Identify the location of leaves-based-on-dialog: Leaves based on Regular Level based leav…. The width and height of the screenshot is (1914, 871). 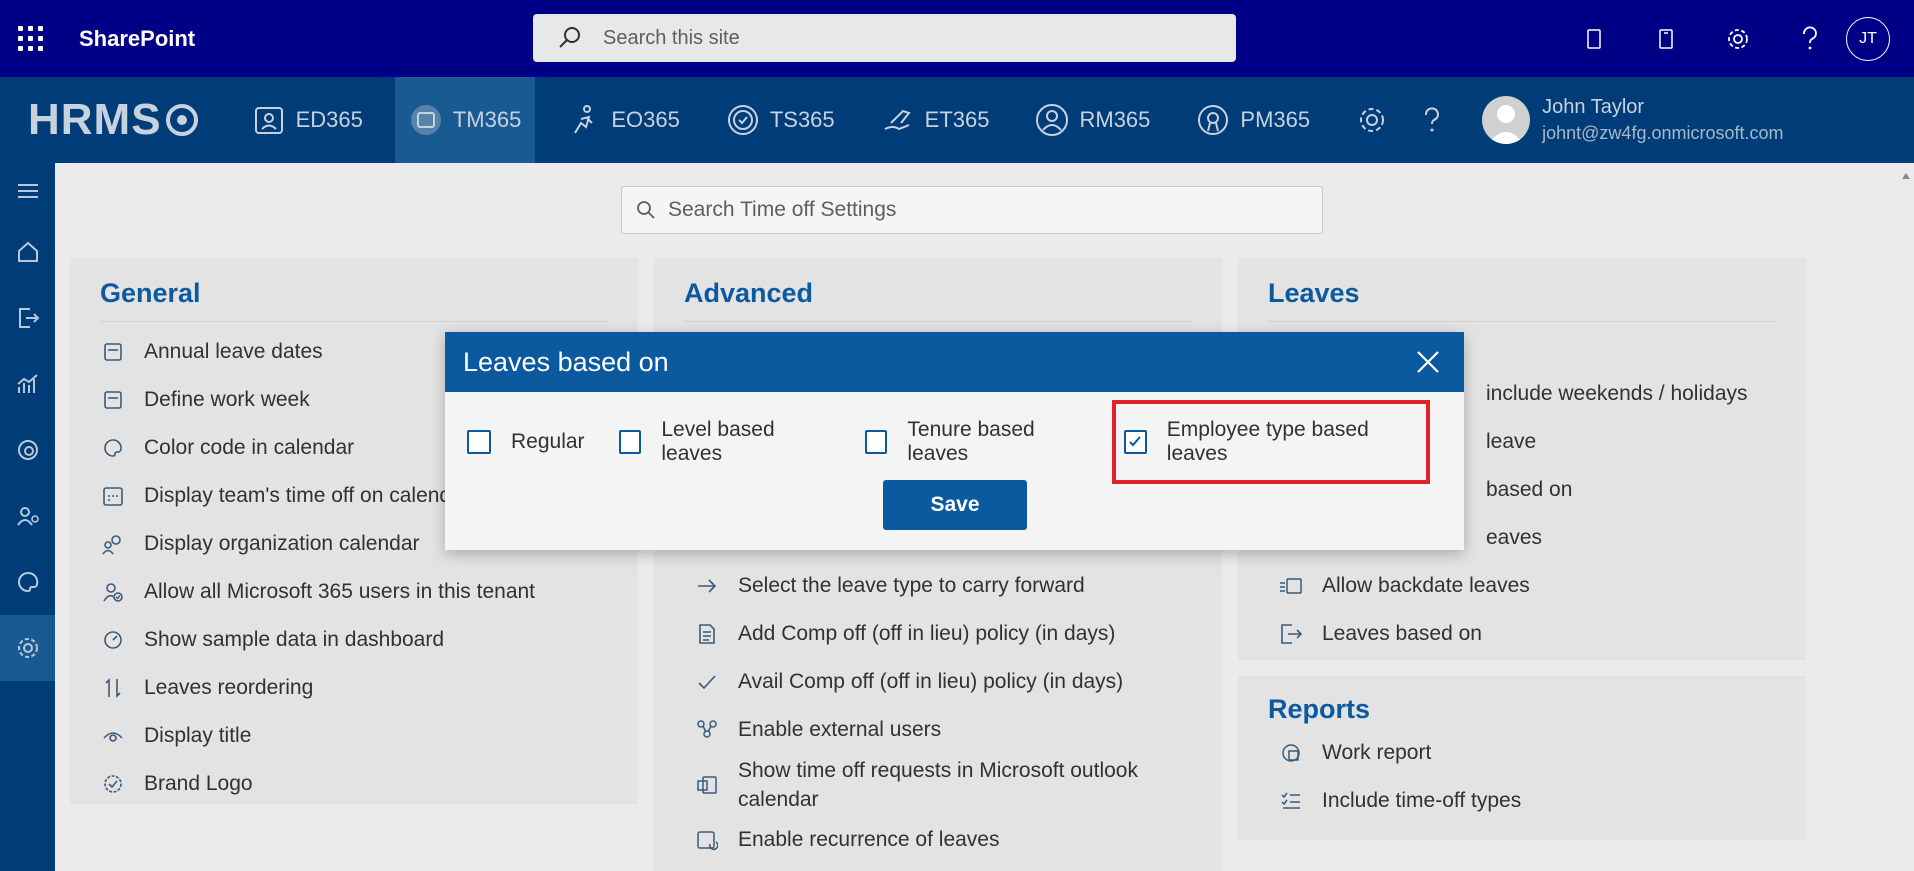
(954, 441).